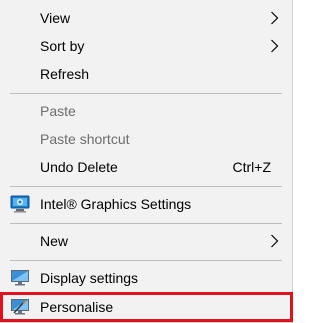 The width and height of the screenshot is (320, 323). Describe the element at coordinates (146, 139) in the screenshot. I see `menu-item-paste-shortcut: Paste shortcut` at that location.